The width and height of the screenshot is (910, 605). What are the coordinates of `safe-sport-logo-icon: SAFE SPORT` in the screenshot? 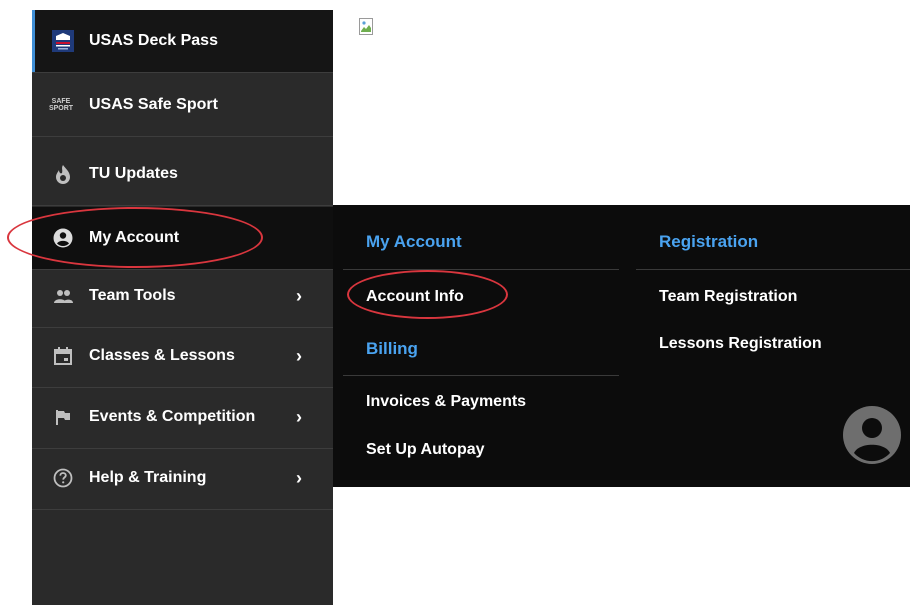 It's located at (61, 105).